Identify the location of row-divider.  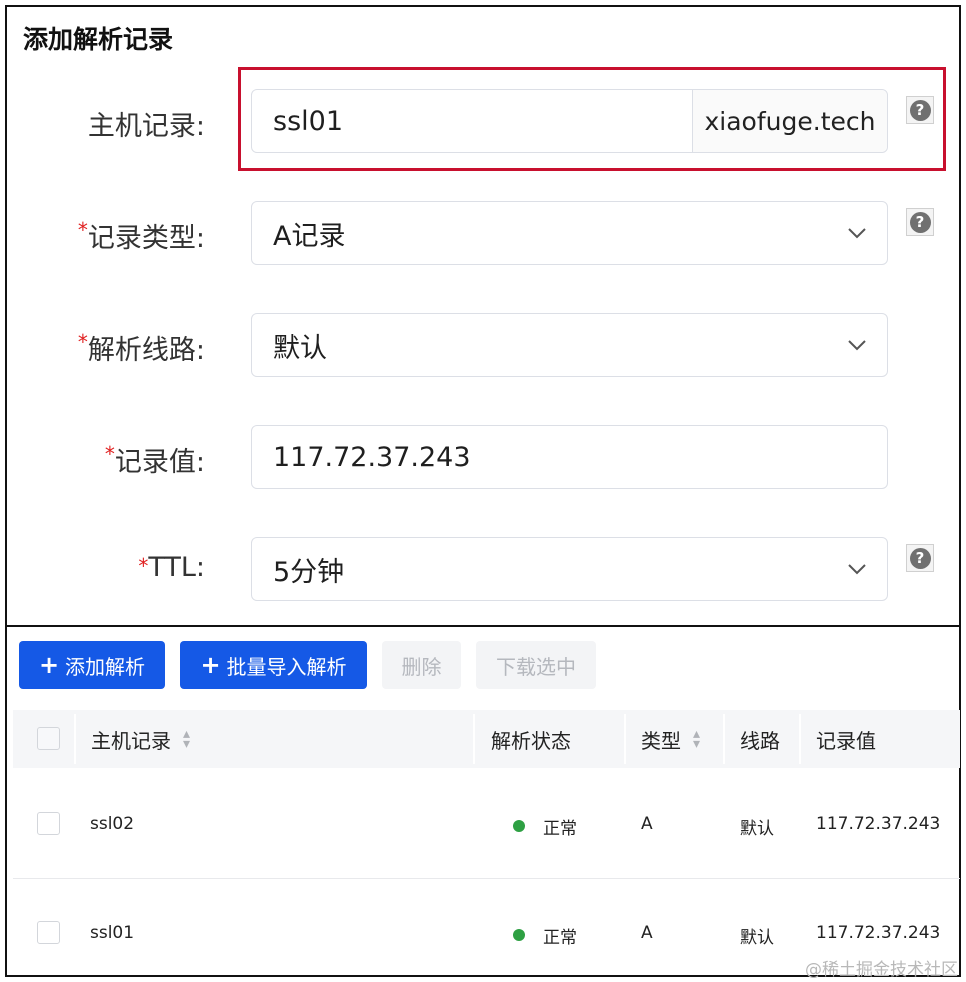
(486, 878).